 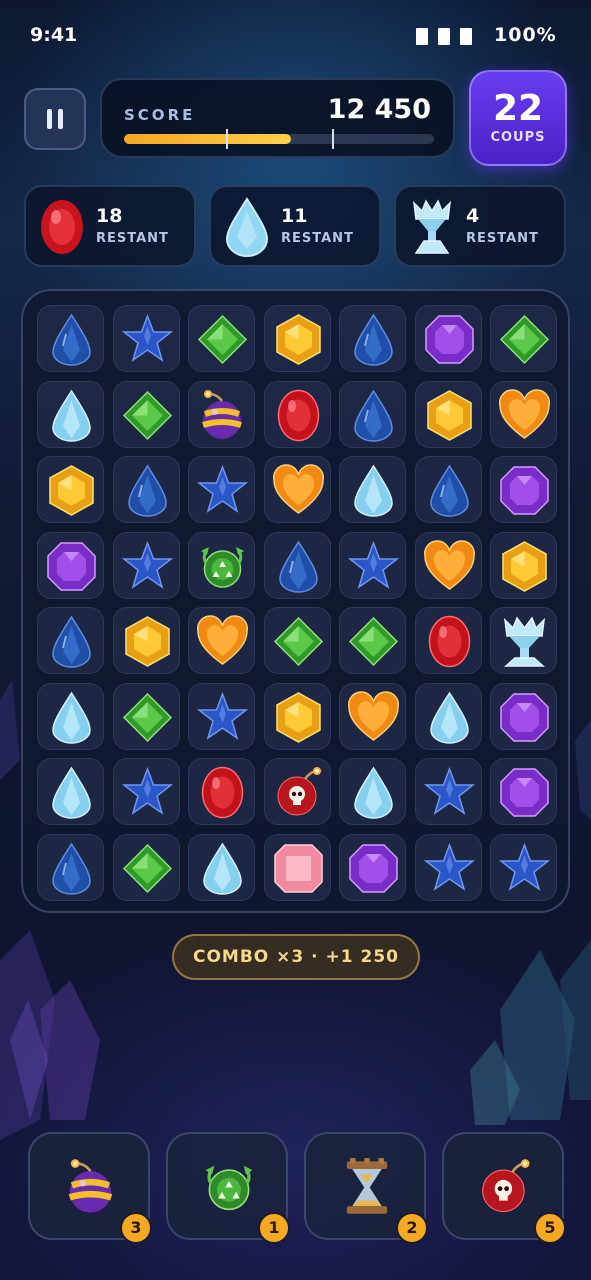 I want to click on moves-value: 22, so click(x=518, y=108).